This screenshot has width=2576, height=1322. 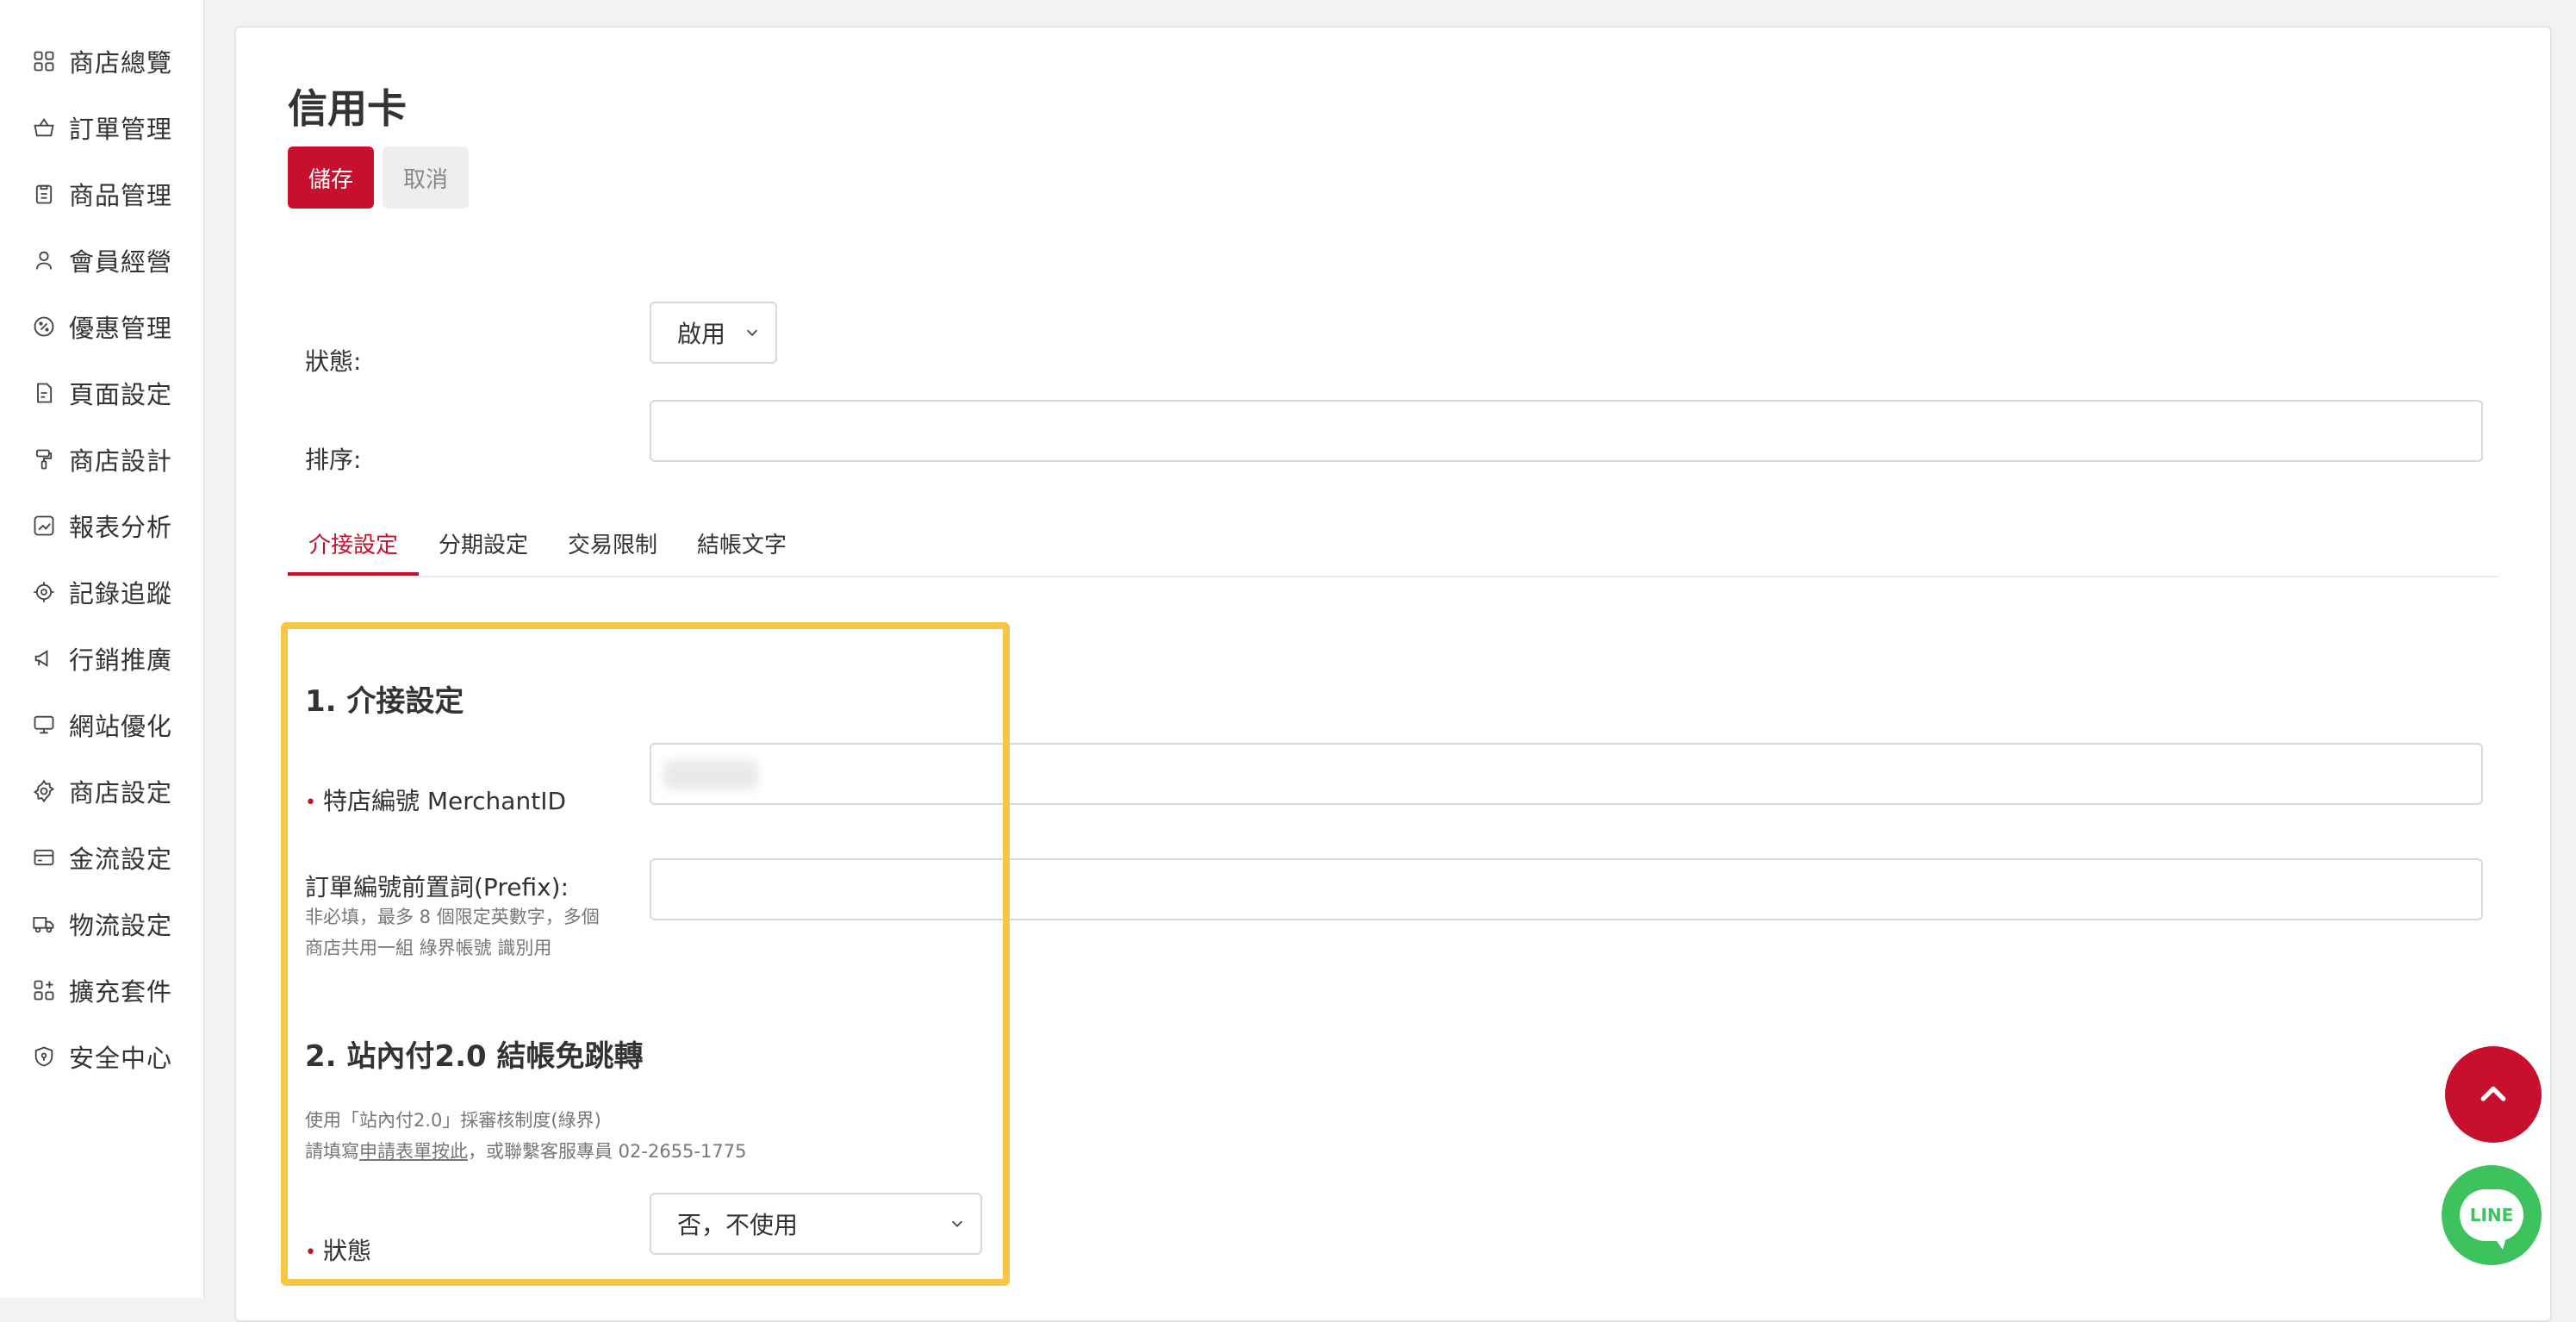 What do you see at coordinates (429, 948) in the screenshot?
I see `prefix-hint-line2: 商店共用一組 綠界帳號 識別用` at bounding box center [429, 948].